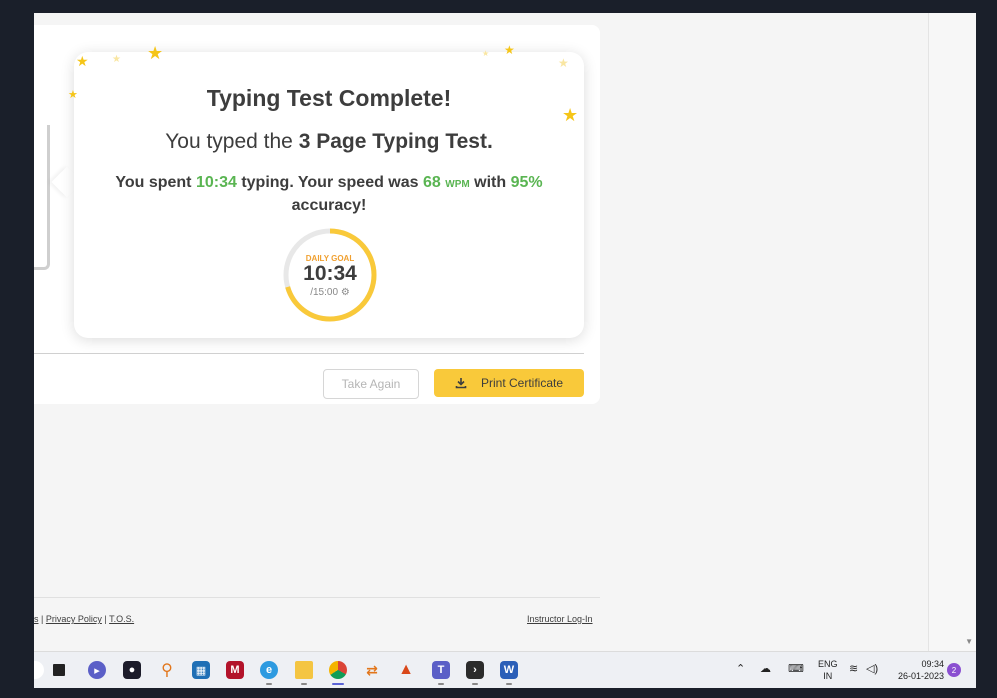  What do you see at coordinates (345, 292) in the screenshot?
I see `gear-icon: ⚙` at bounding box center [345, 292].